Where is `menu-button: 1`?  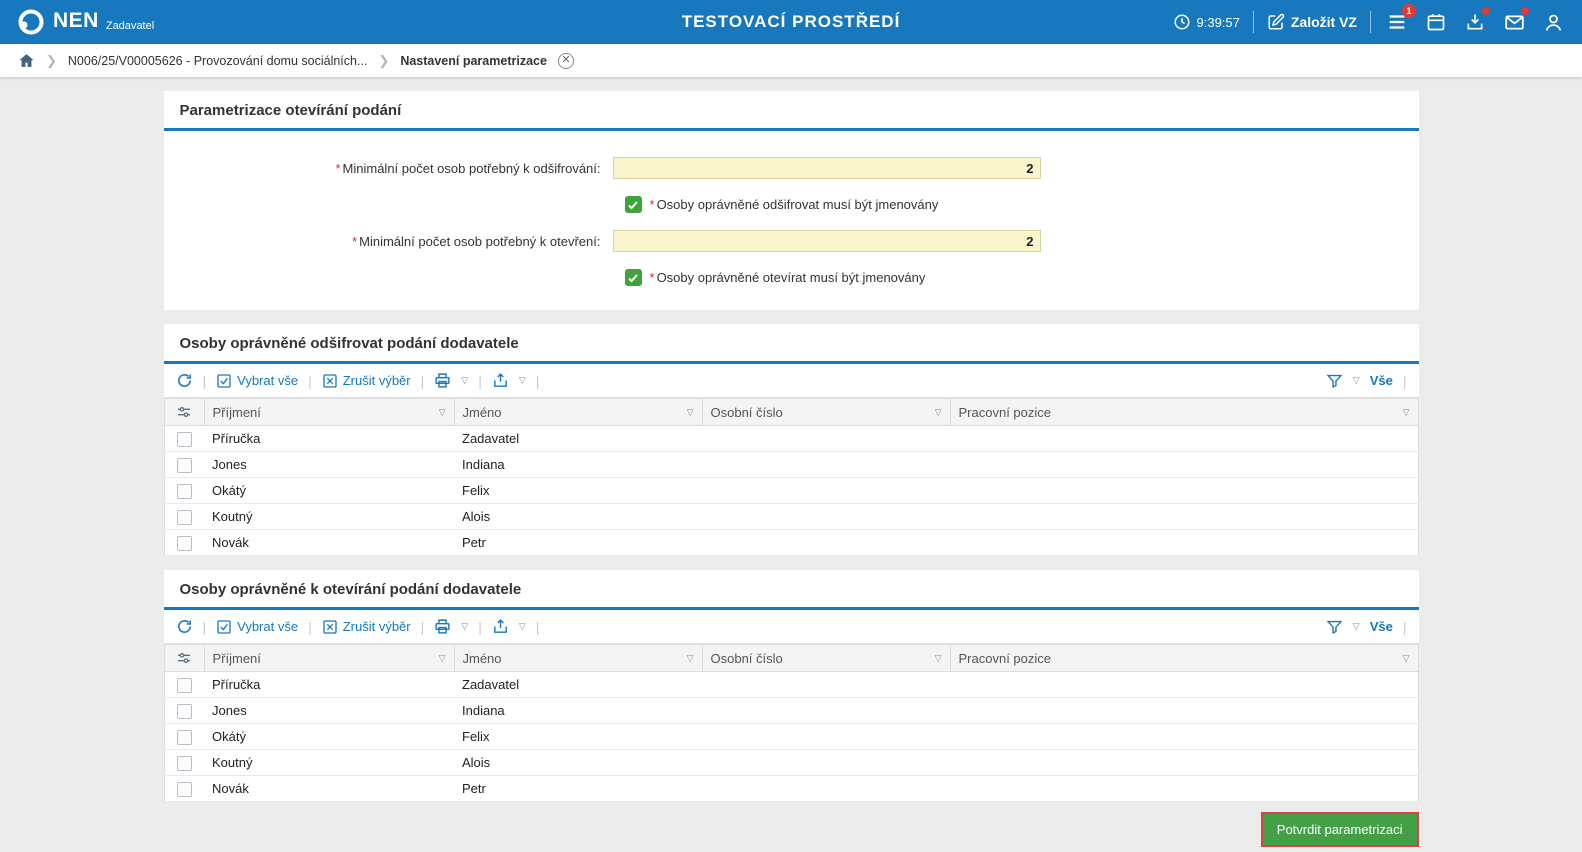 menu-button: 1 is located at coordinates (1400, 19).